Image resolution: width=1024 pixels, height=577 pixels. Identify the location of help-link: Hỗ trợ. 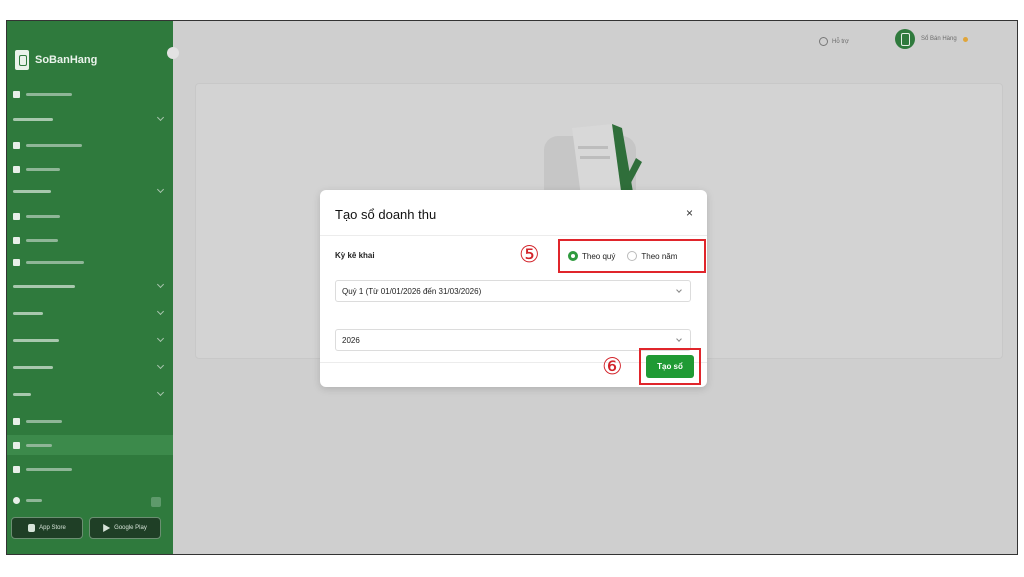
(834, 41).